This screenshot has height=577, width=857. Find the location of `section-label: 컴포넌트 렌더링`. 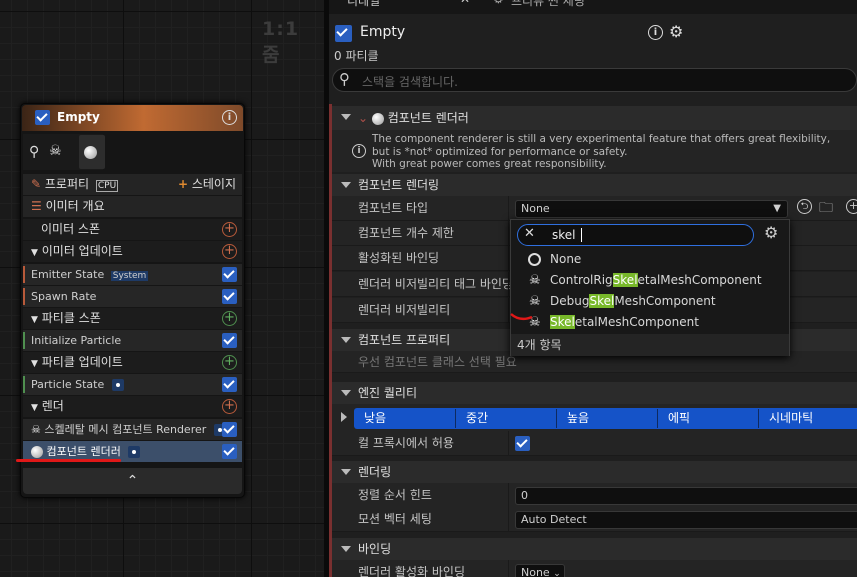

section-label: 컴포넌트 렌더링 is located at coordinates (399, 185).